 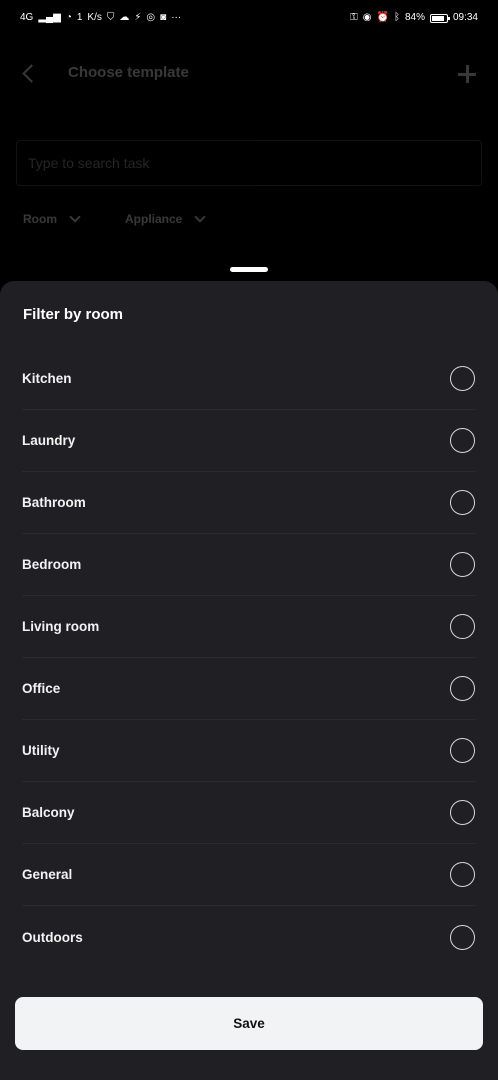 I want to click on clock: 09:34, so click(x=465, y=17).